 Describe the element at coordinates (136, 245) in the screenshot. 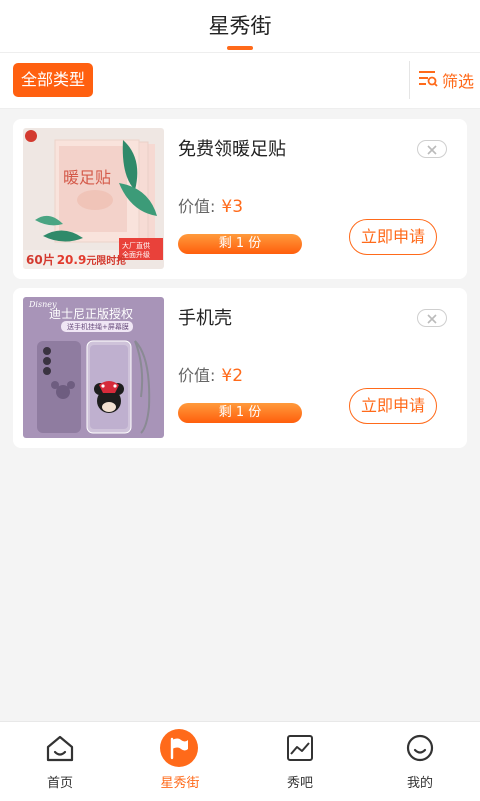

I see `svg-text: 大厂直供` at that location.